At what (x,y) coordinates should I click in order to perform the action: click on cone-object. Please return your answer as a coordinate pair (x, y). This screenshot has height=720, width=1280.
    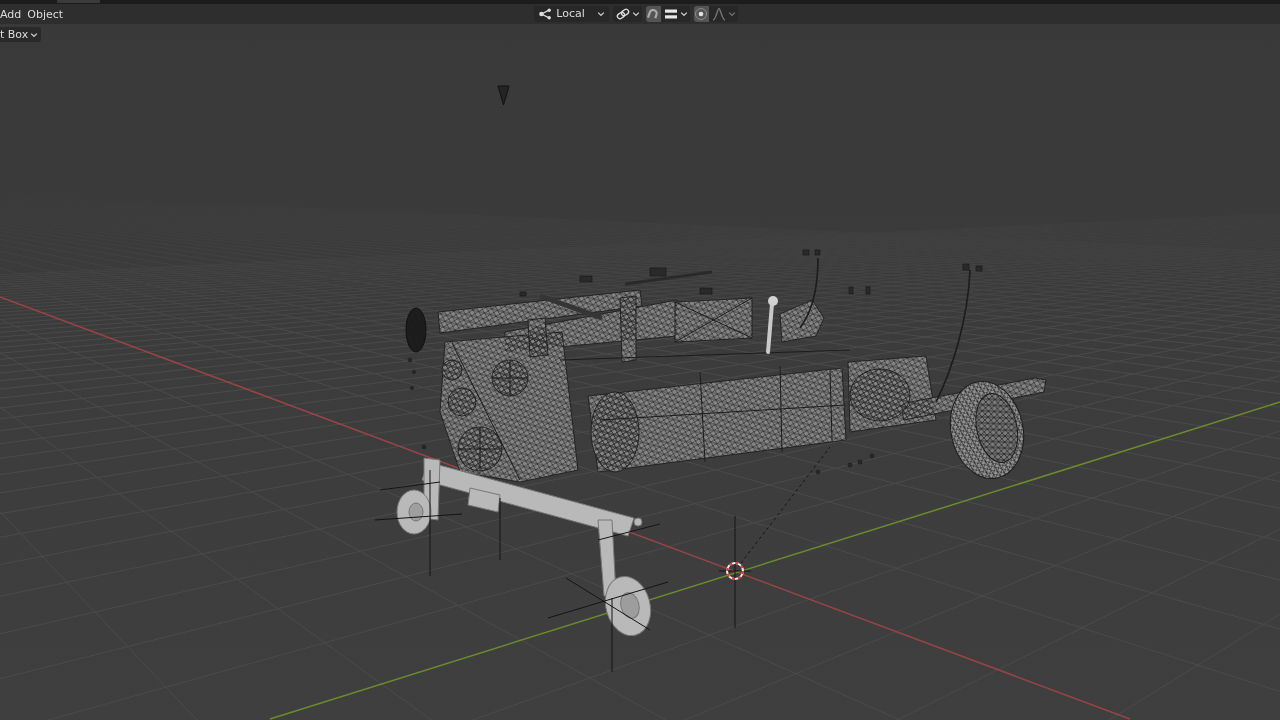
    Looking at the image, I should click on (503, 95).